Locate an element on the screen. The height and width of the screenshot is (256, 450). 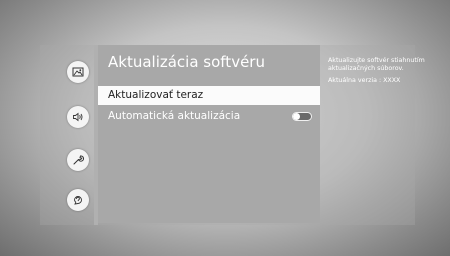
settings-sidebar is located at coordinates (78, 135).